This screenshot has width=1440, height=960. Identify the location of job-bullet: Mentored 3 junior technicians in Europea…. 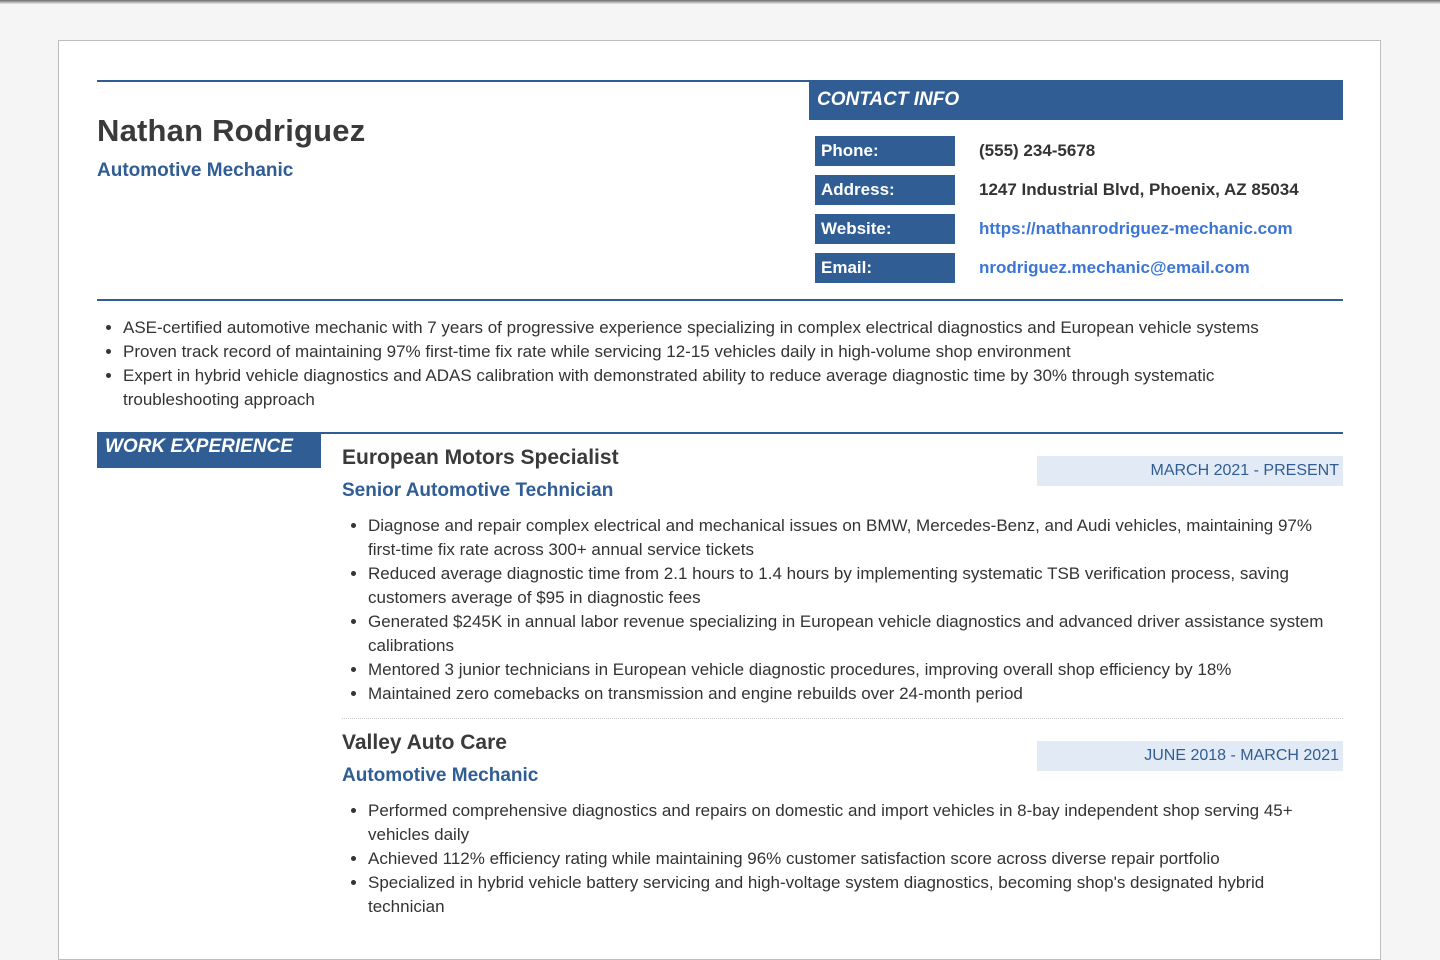
(855, 670).